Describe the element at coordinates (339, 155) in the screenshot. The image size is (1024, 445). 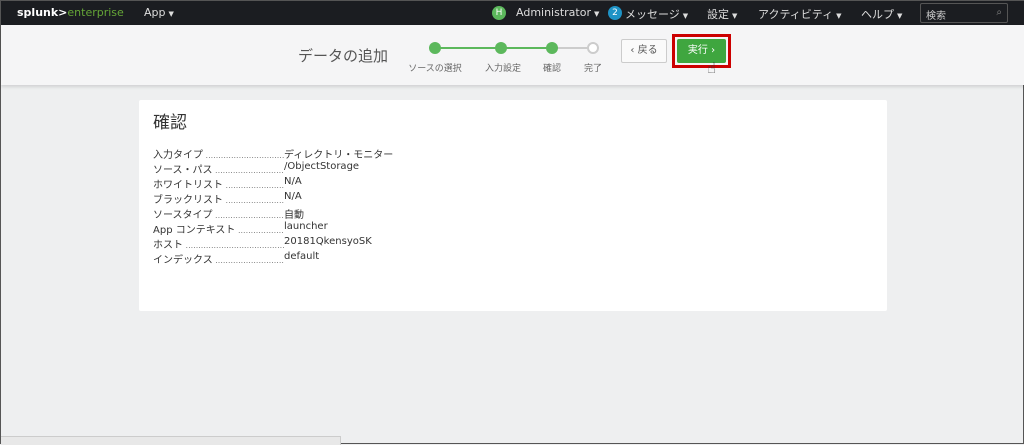
I see `review-value: ディレクトリ・モニター` at that location.